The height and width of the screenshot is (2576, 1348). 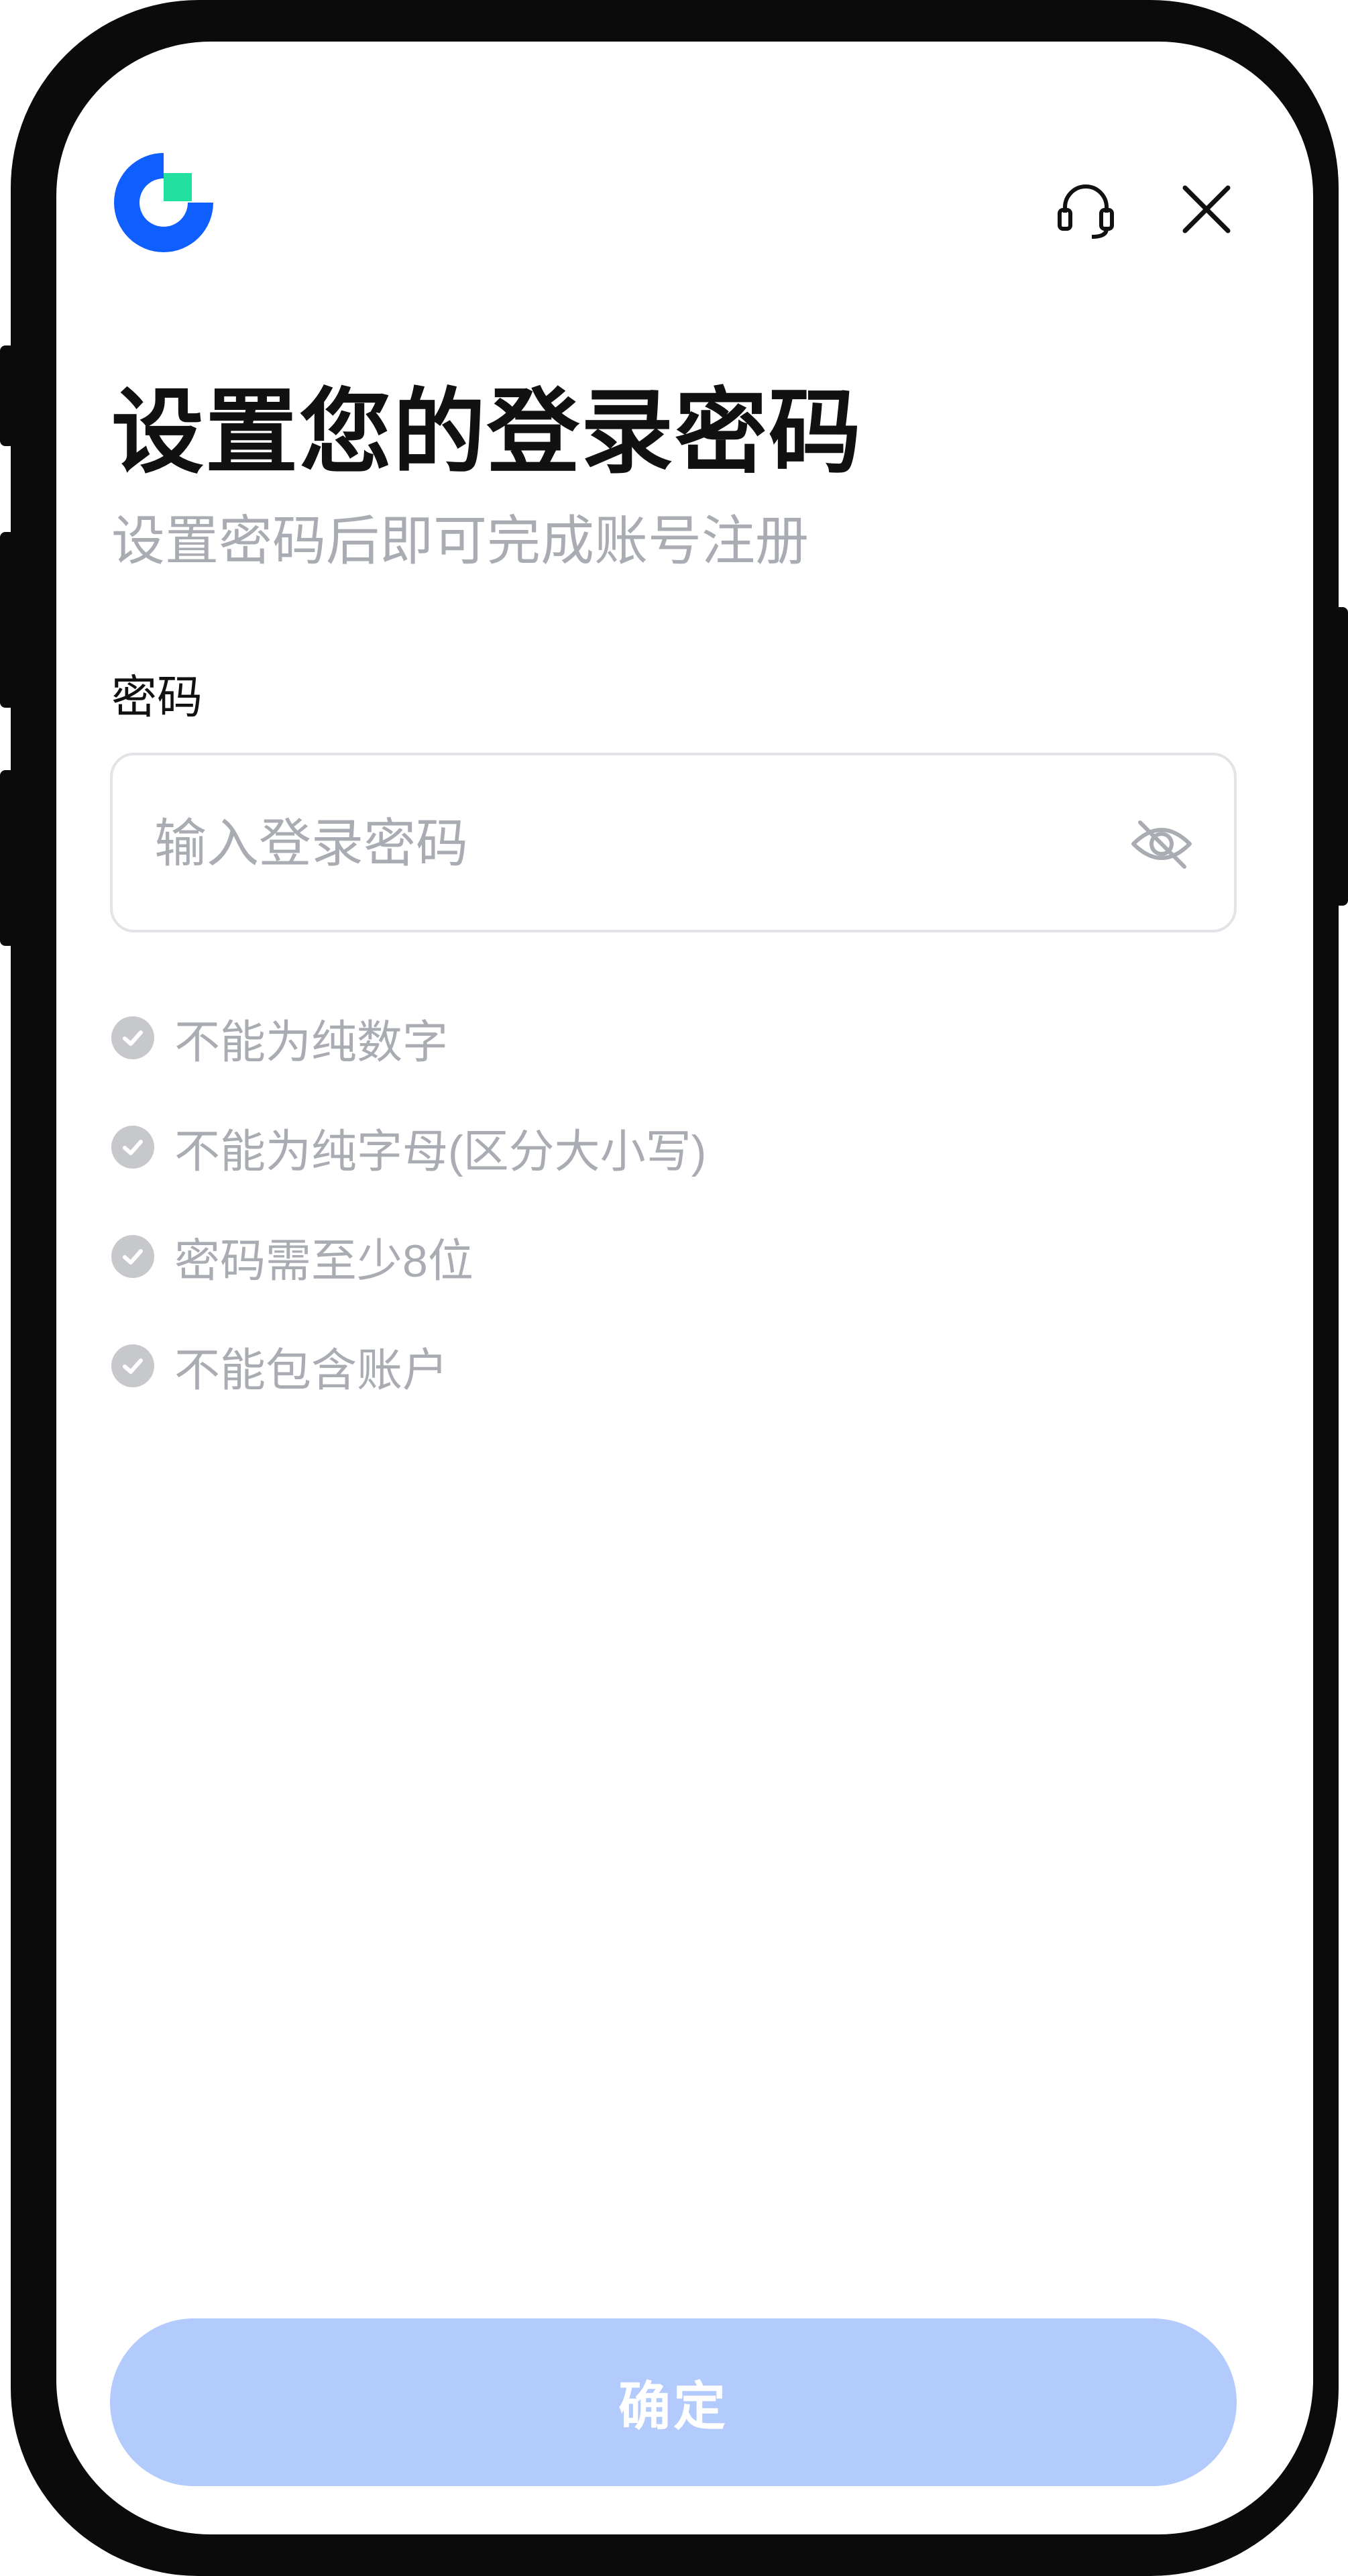 I want to click on password-rule: 不能包含账户, so click(x=647, y=1365).